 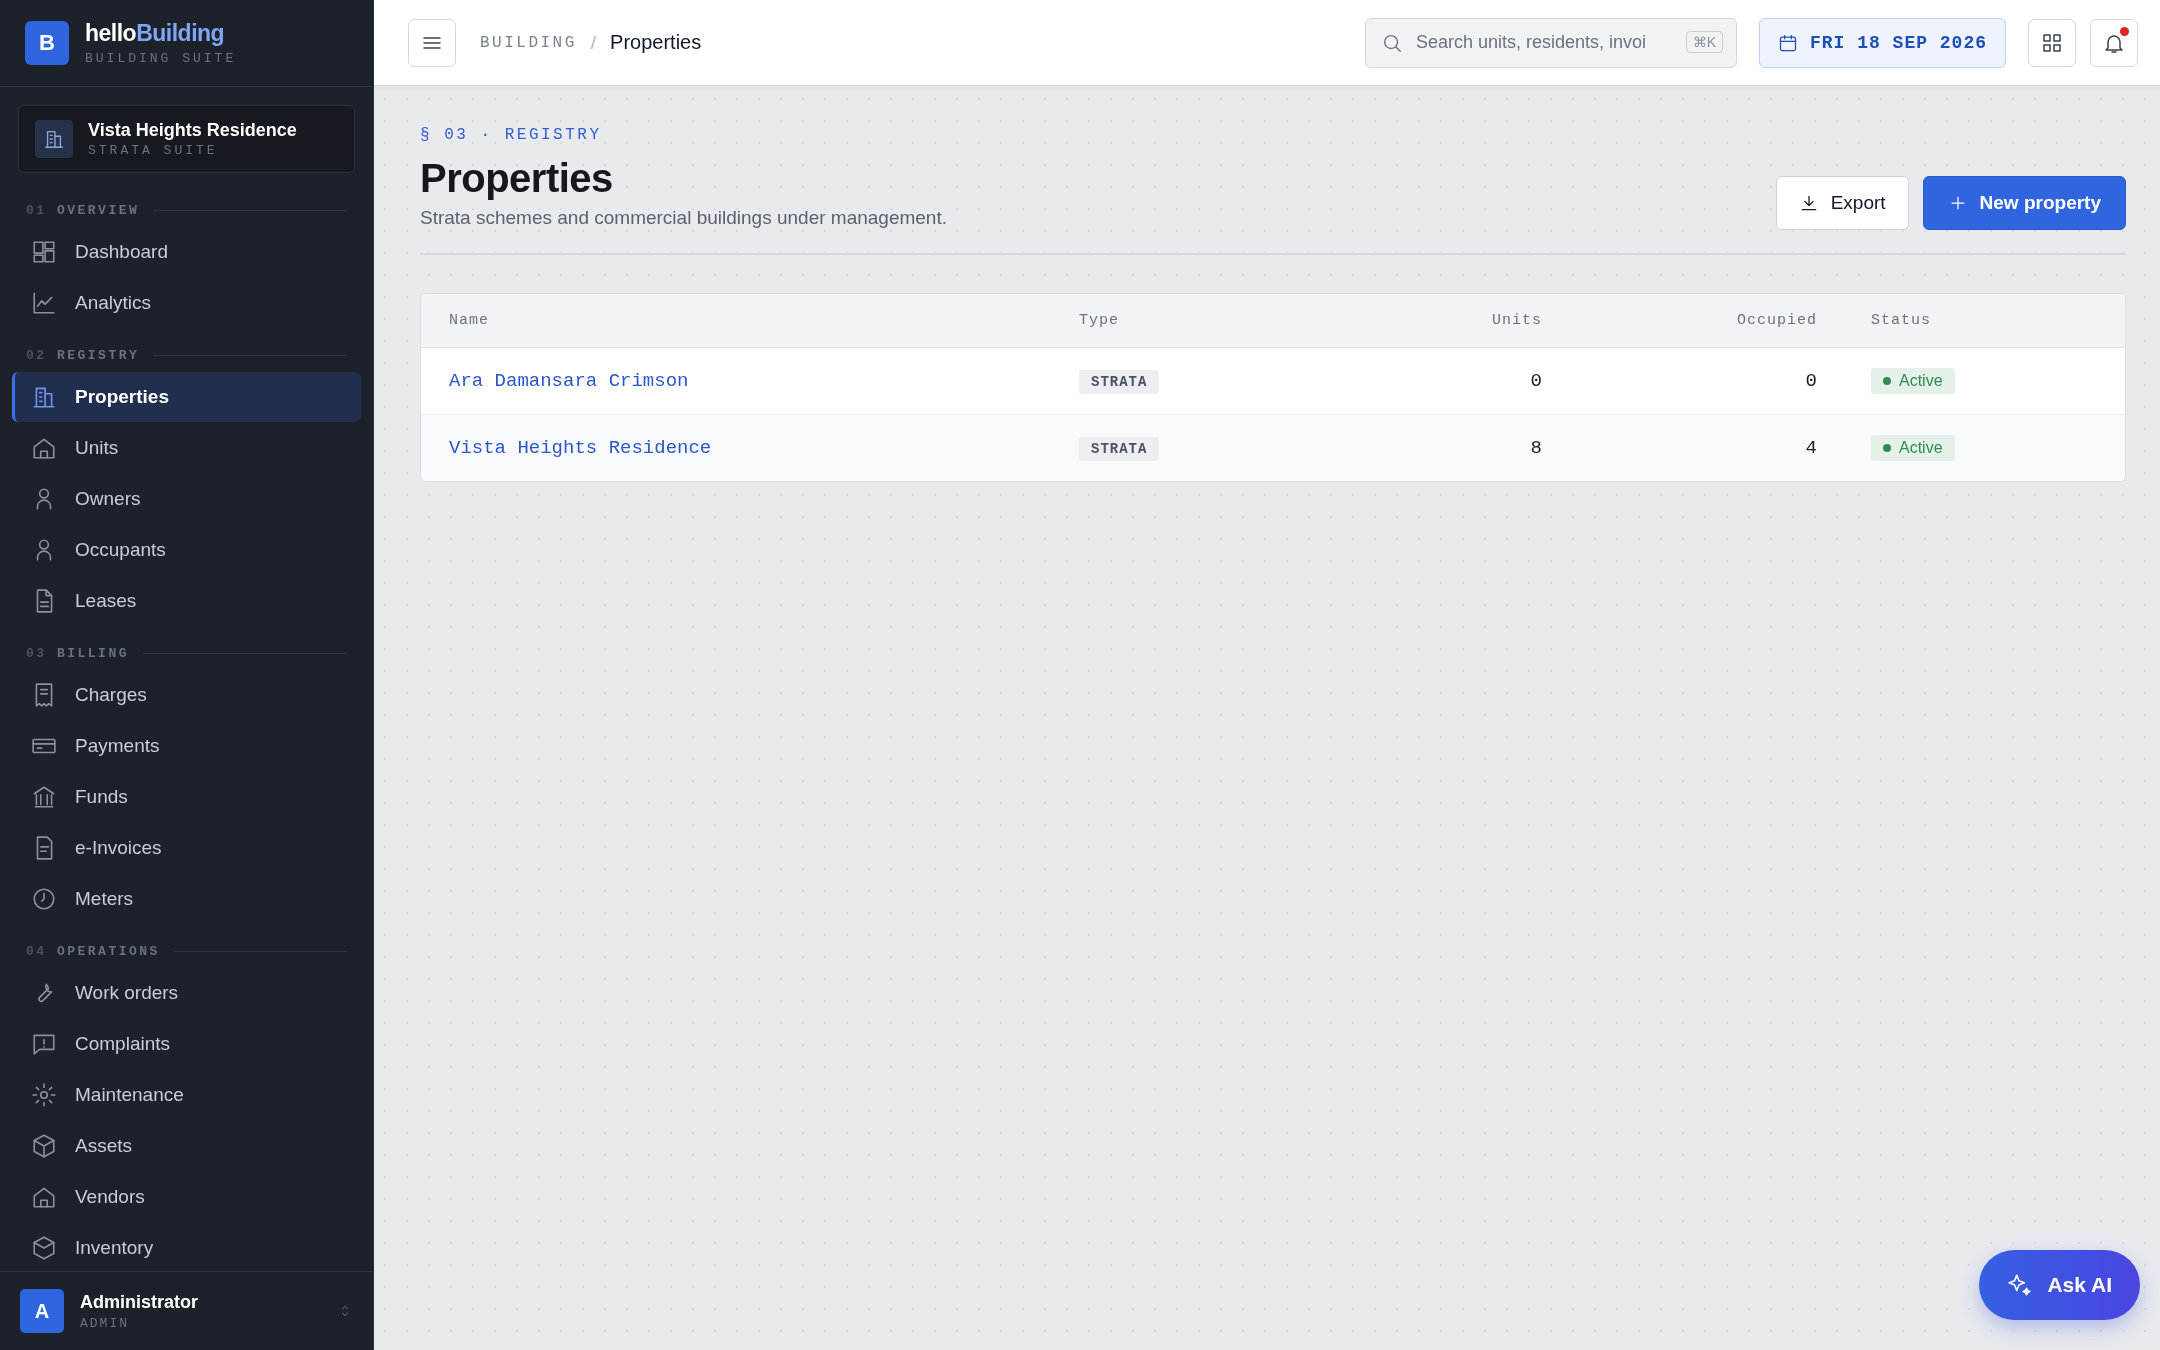 I want to click on chart-icon, so click(x=44, y=303).